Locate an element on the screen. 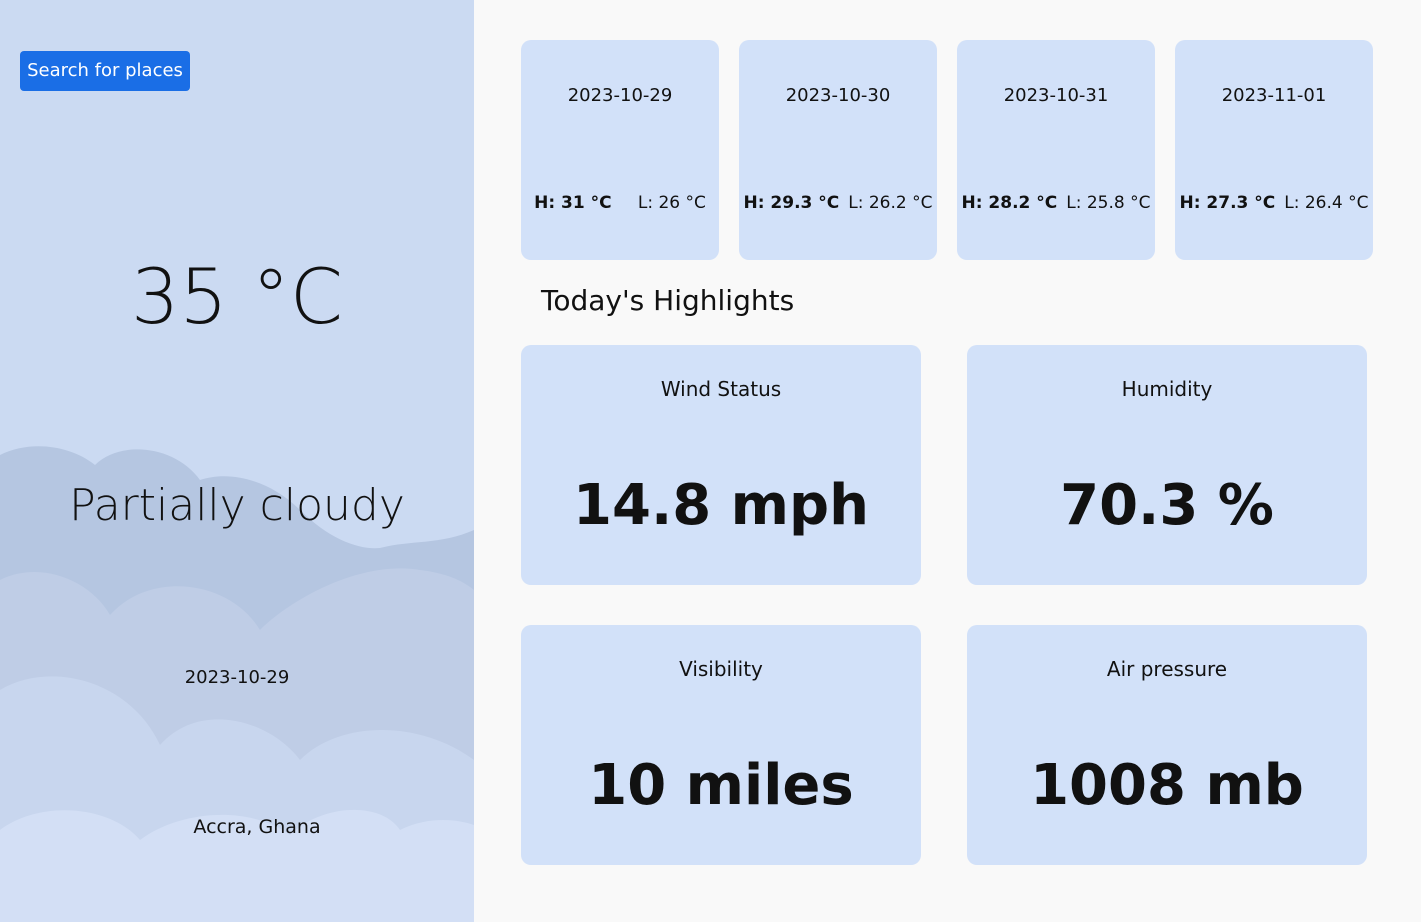 The image size is (1421, 922). forecast-high: H: 28.2 °C is located at coordinates (1009, 203).